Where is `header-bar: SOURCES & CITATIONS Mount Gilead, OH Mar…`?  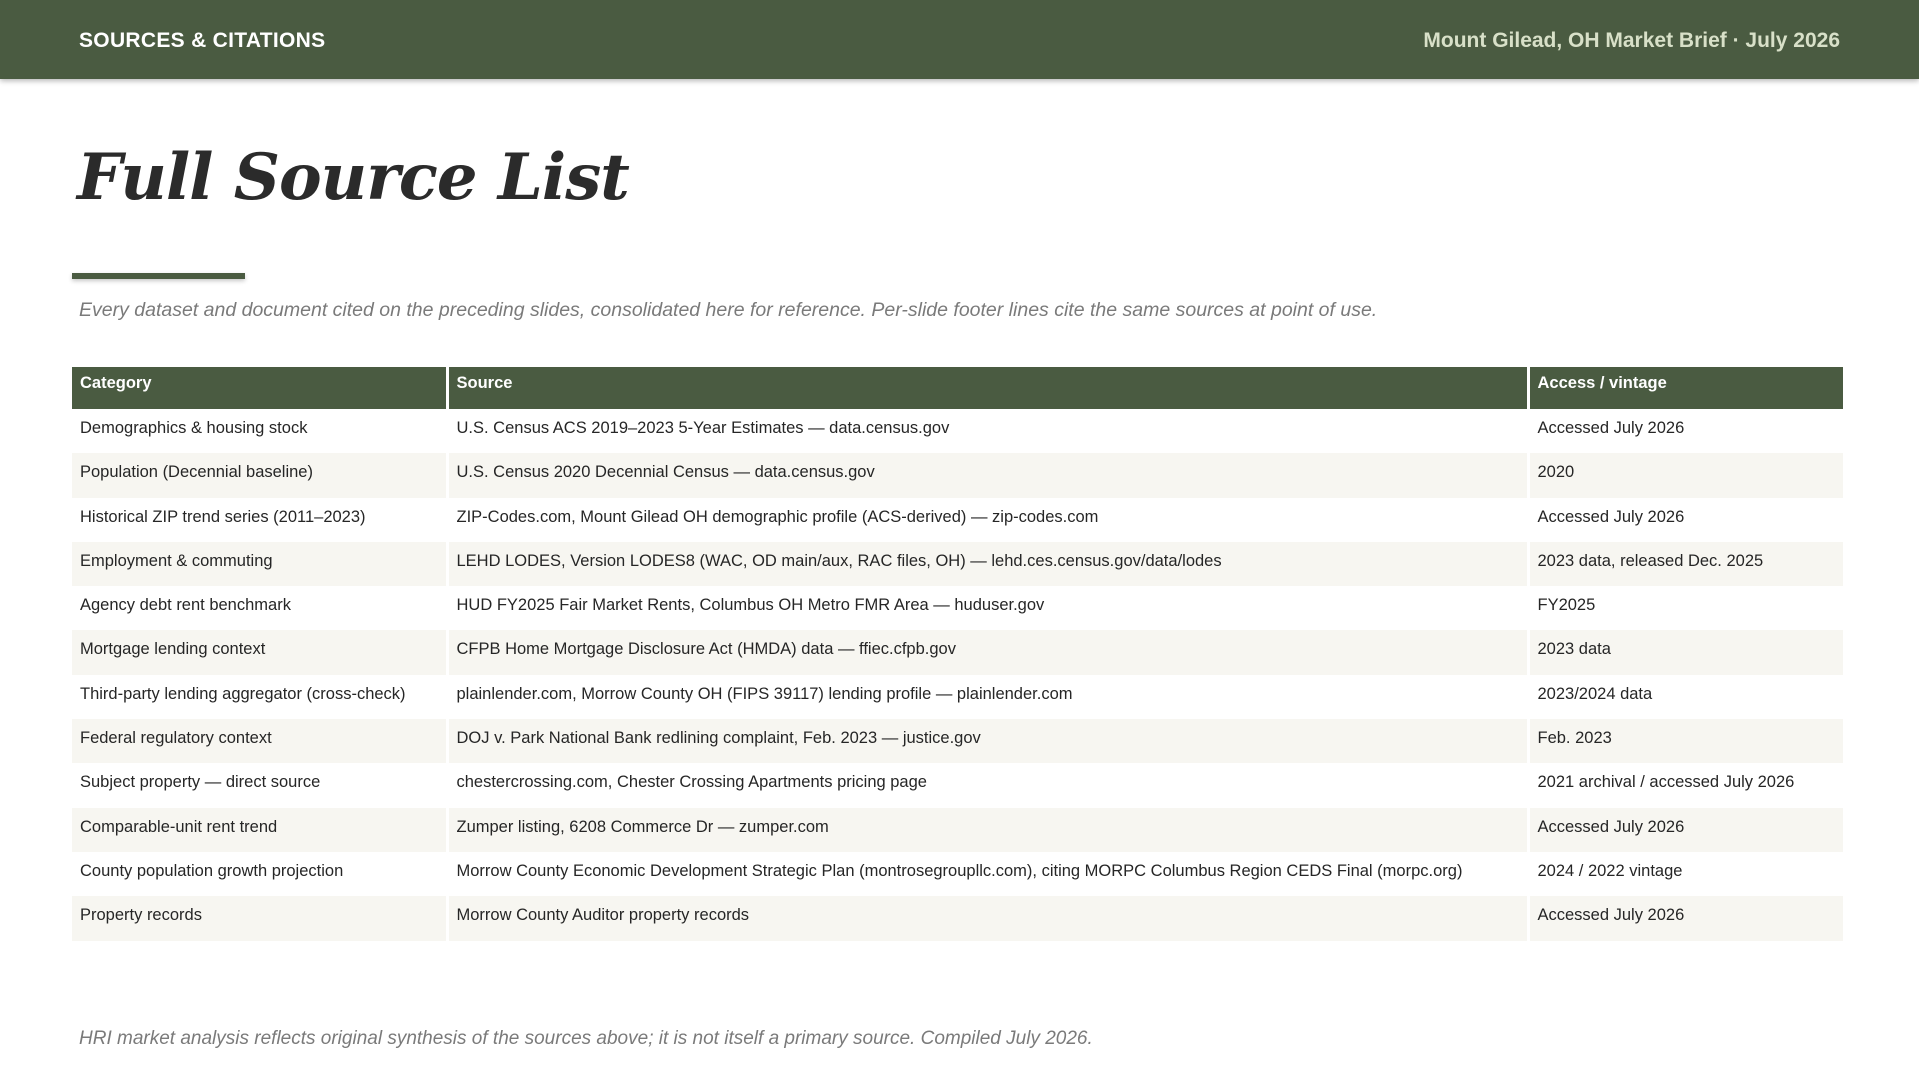 header-bar: SOURCES & CITATIONS Mount Gilead, OH Mar… is located at coordinates (959, 39).